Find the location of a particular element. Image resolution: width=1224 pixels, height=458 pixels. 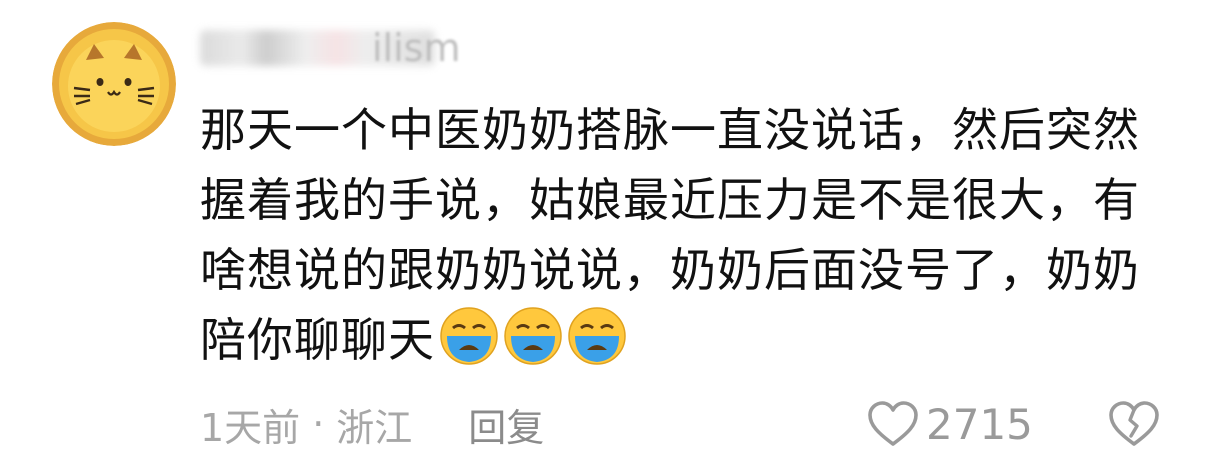

comment-meta: 1天前 · 浙江 回复 is located at coordinates (372, 424).